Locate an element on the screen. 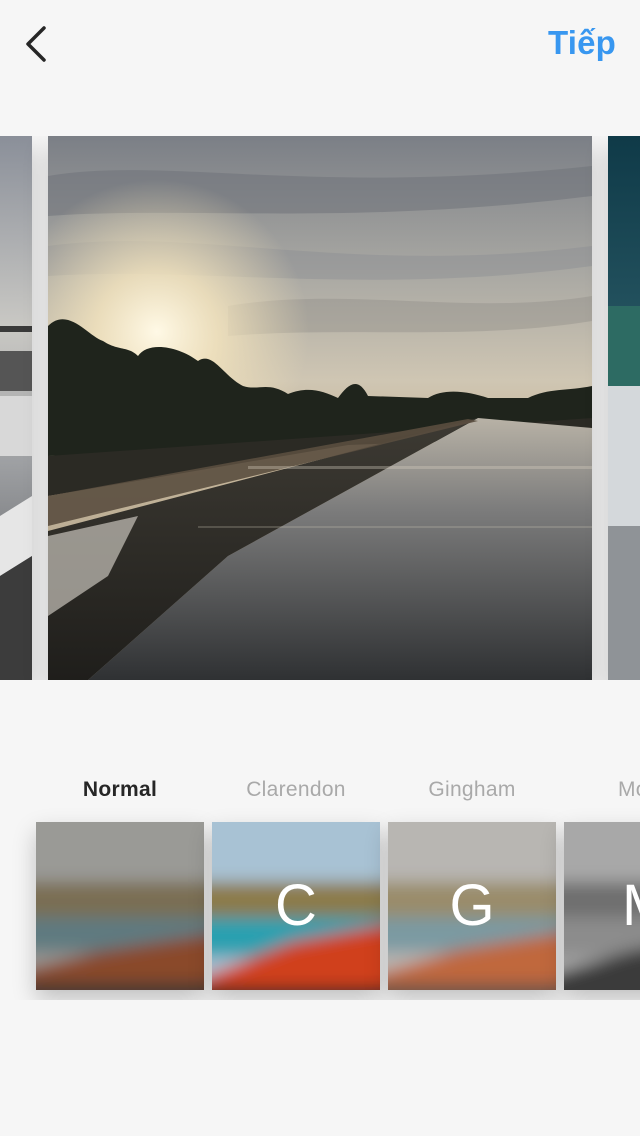 This screenshot has width=640, height=1136. next-photo is located at coordinates (624, 408).